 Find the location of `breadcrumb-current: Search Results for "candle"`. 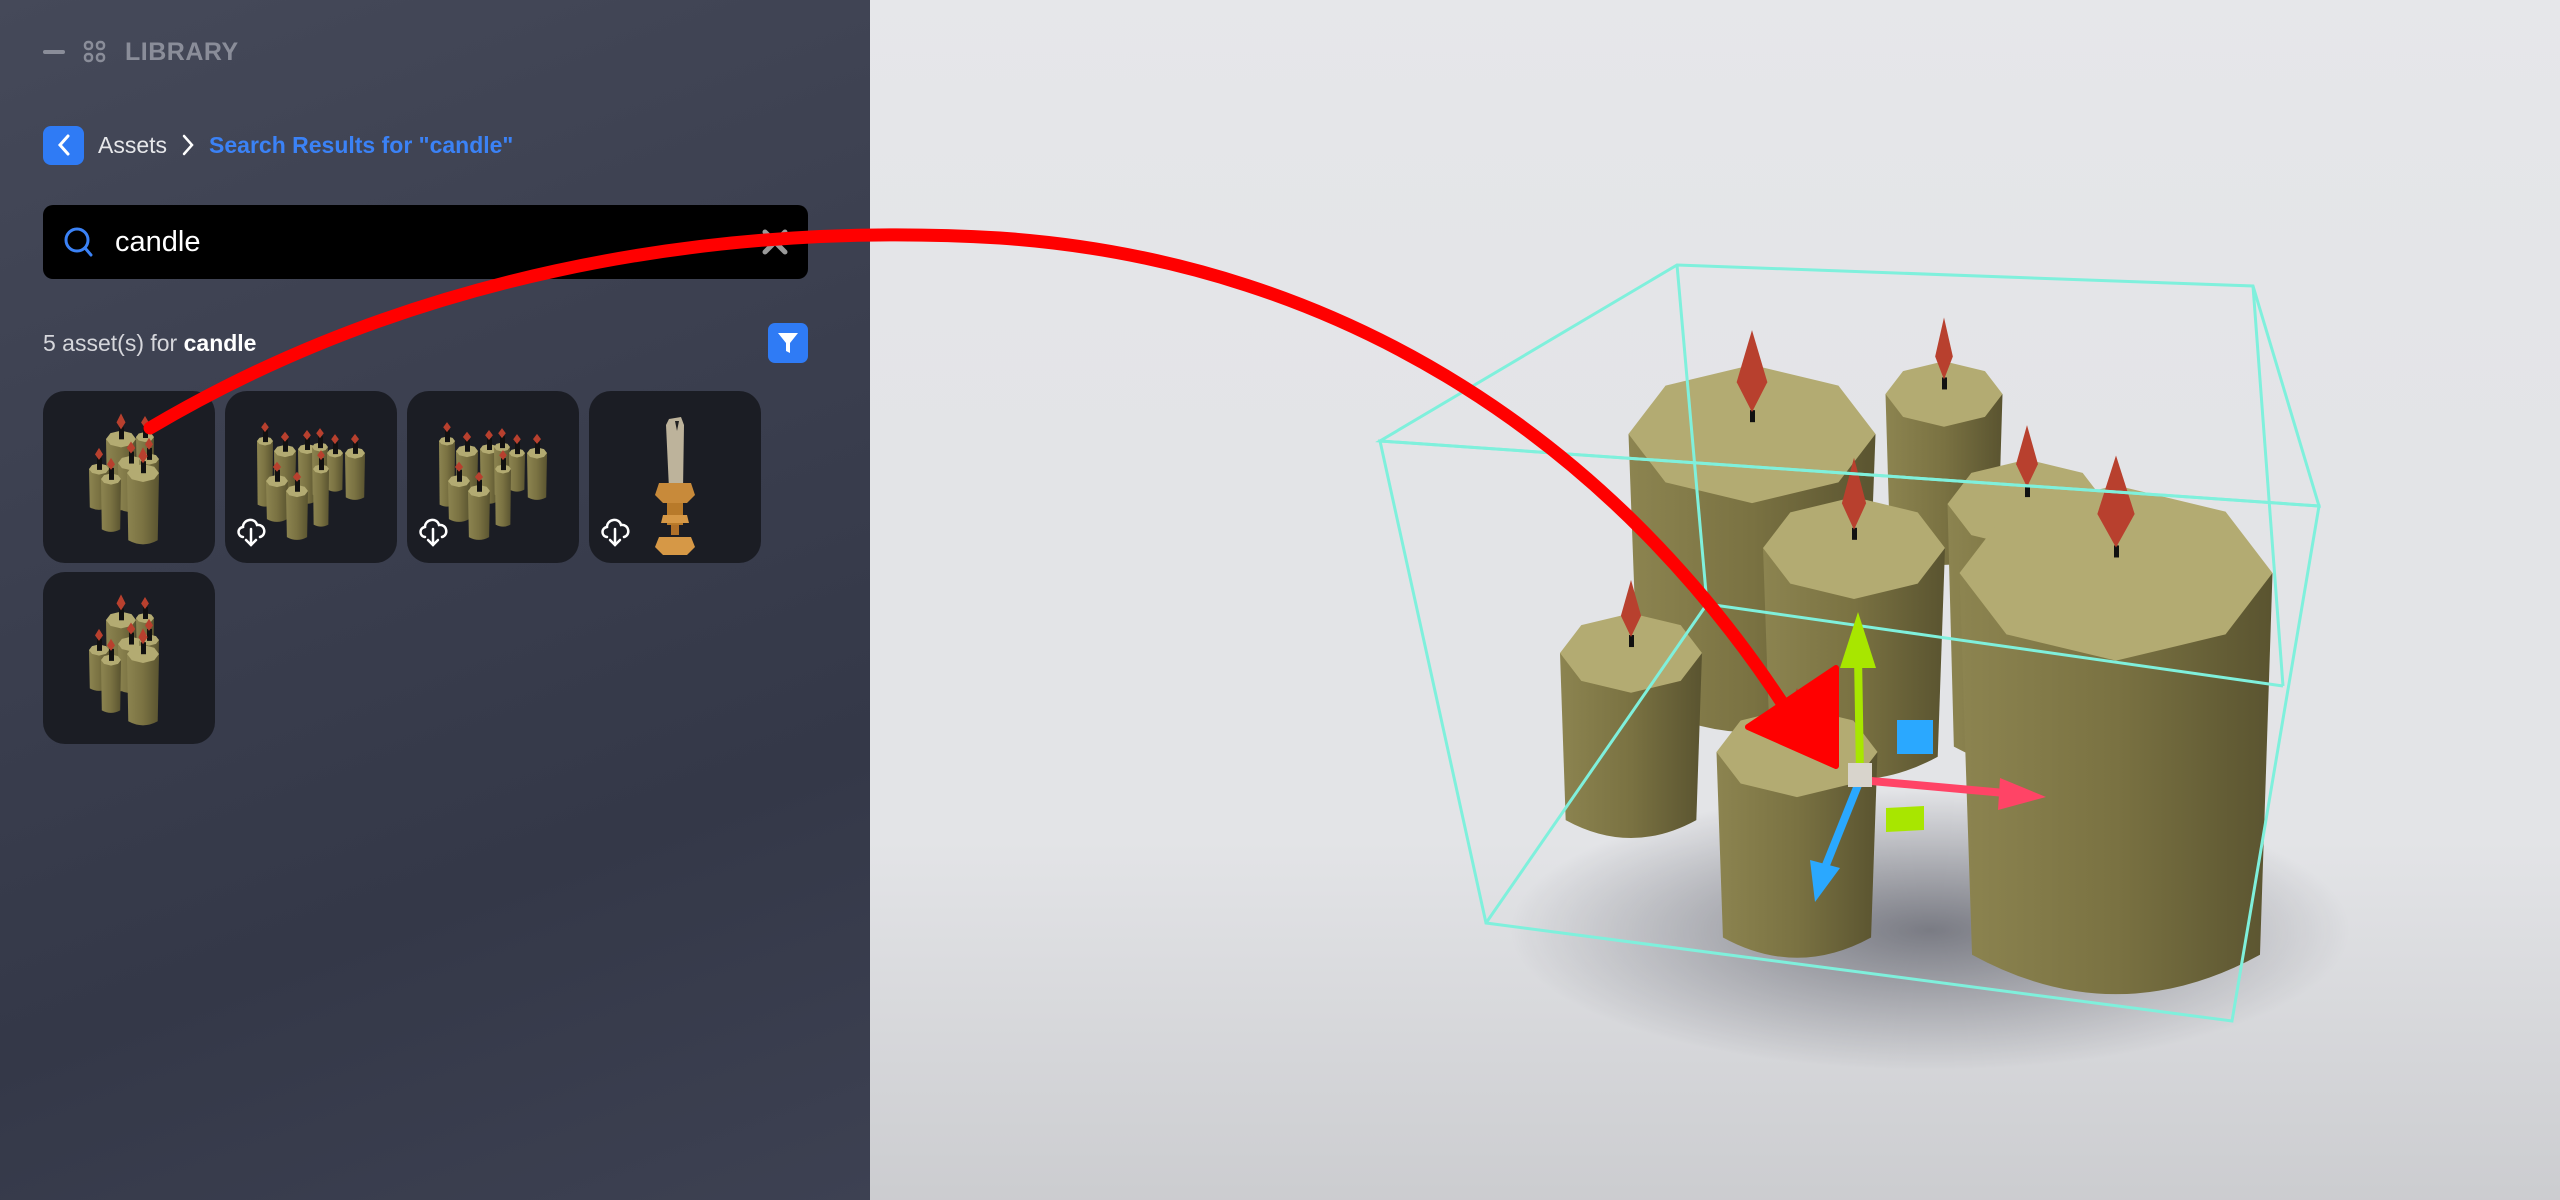

breadcrumb-current: Search Results for "candle" is located at coordinates (361, 144).